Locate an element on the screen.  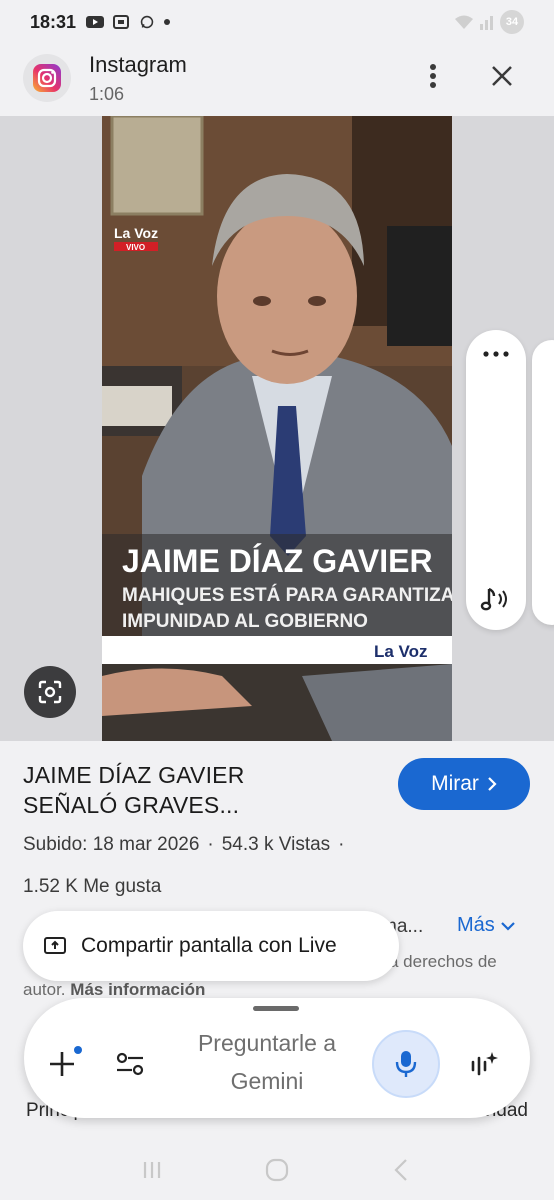
lens-icon is located at coordinates (50, 692).